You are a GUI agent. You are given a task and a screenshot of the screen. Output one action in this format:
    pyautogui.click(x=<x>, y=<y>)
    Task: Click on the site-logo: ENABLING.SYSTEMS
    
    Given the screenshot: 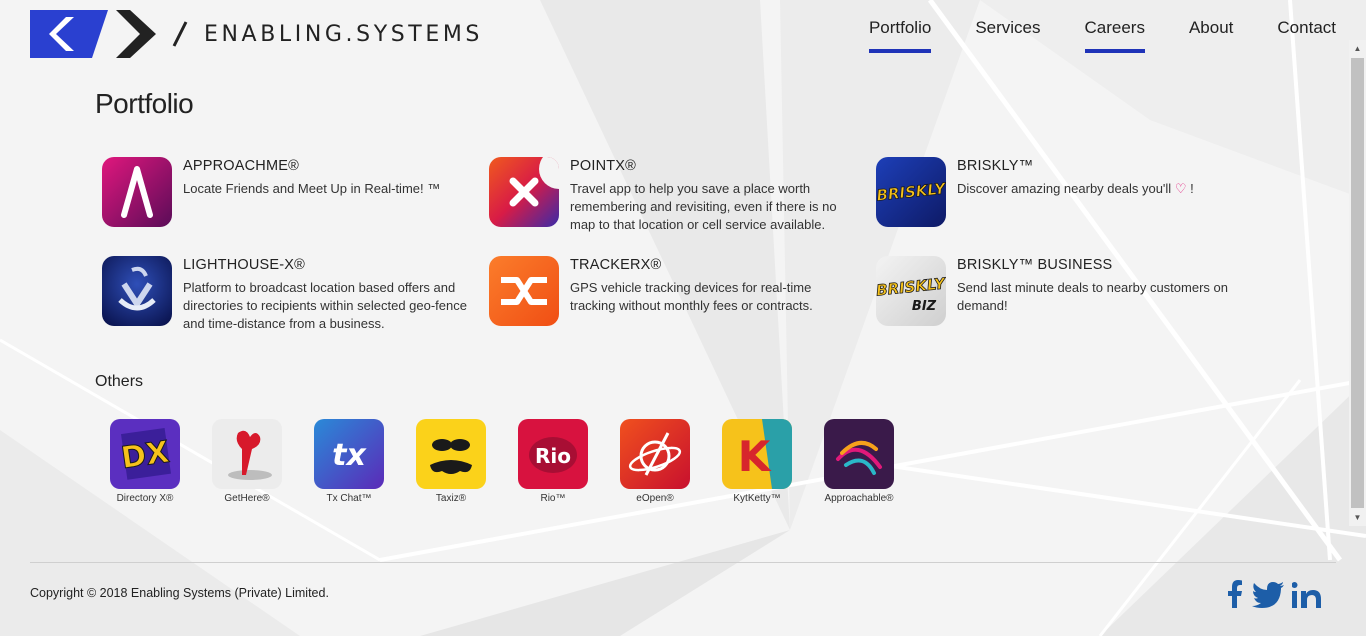 What is the action you would take?
    pyautogui.click(x=256, y=34)
    